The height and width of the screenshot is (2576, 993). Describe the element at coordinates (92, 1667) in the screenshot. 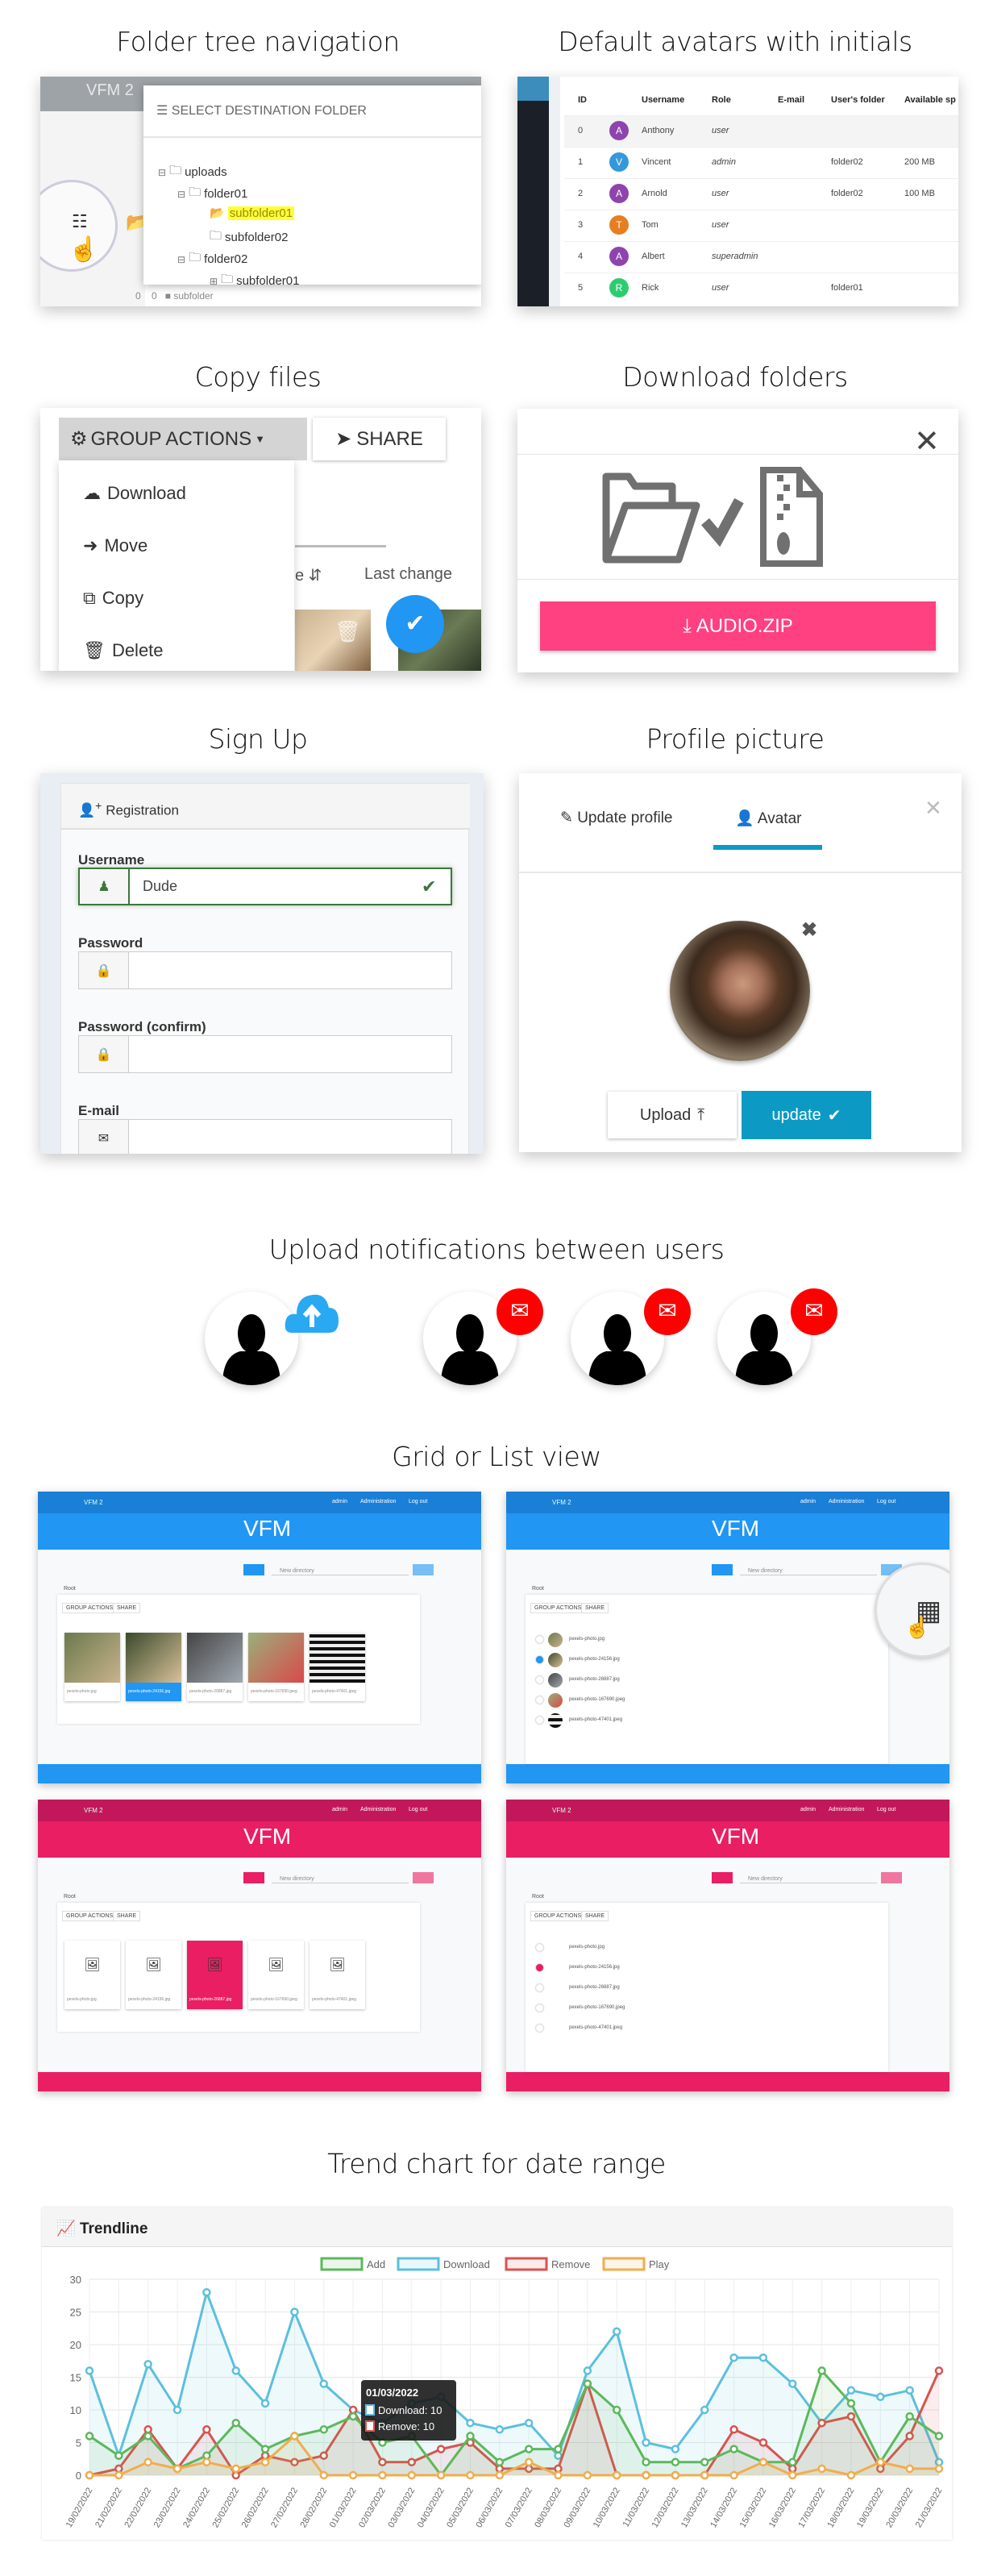

I see `file-card: pexels-photo.jpg` at that location.